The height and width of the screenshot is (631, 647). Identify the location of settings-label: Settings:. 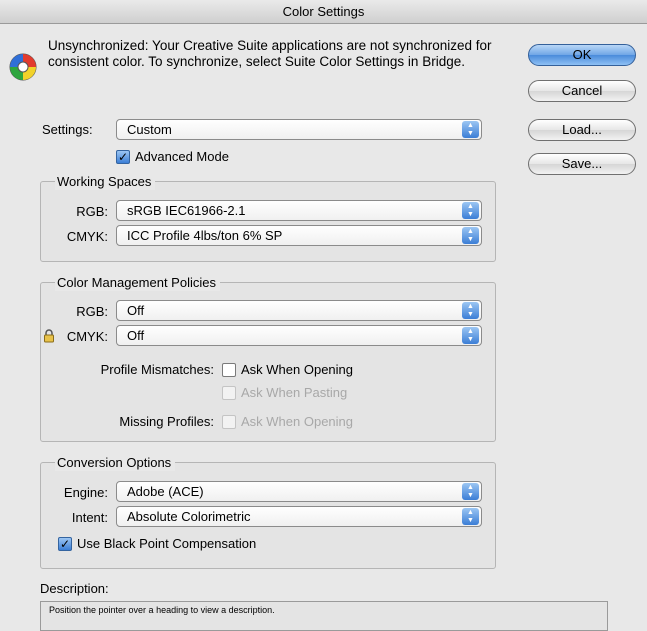
(67, 129).